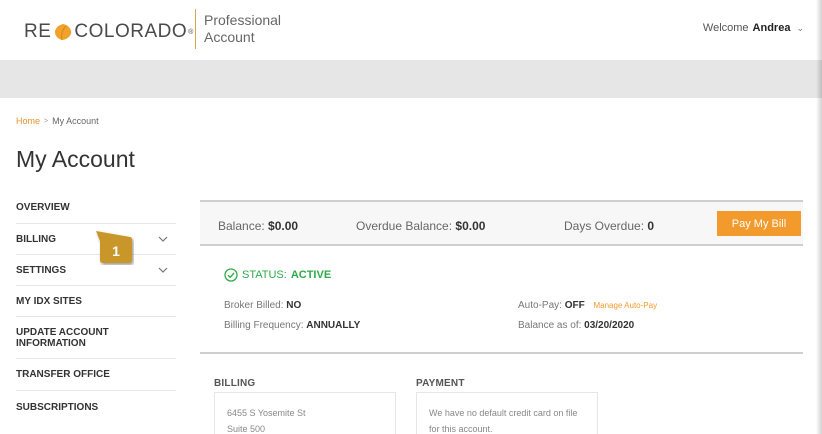  Describe the element at coordinates (241, 226) in the screenshot. I see `balance-label: Balance:` at that location.